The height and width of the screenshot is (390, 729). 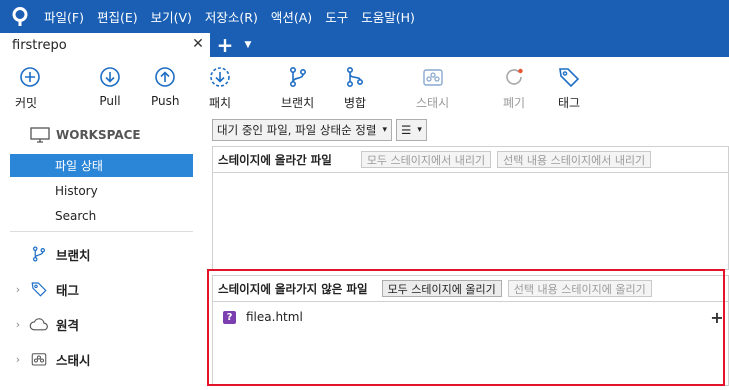 I want to click on sidebar-divider, so click(x=101, y=231).